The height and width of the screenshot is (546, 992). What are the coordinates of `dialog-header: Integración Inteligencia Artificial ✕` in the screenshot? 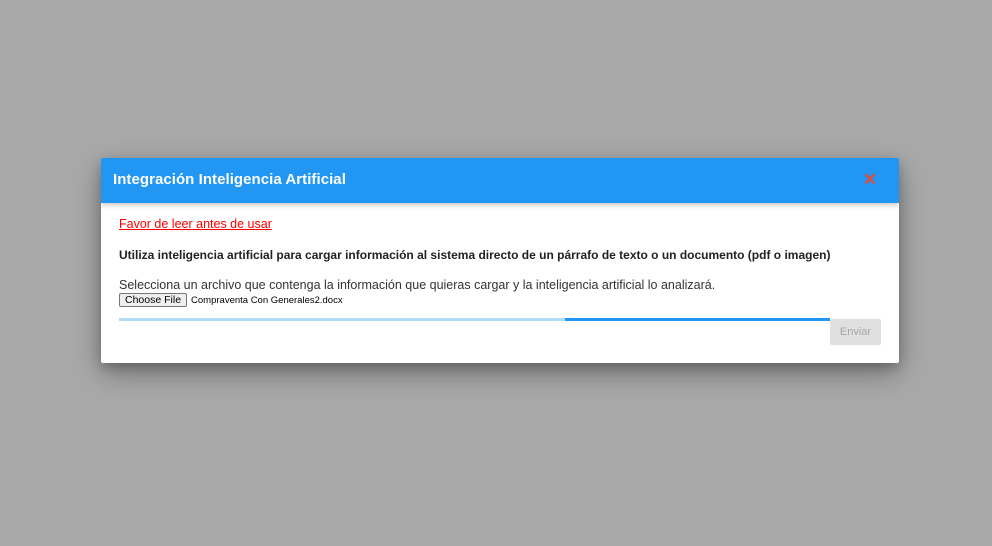 It's located at (500, 180).